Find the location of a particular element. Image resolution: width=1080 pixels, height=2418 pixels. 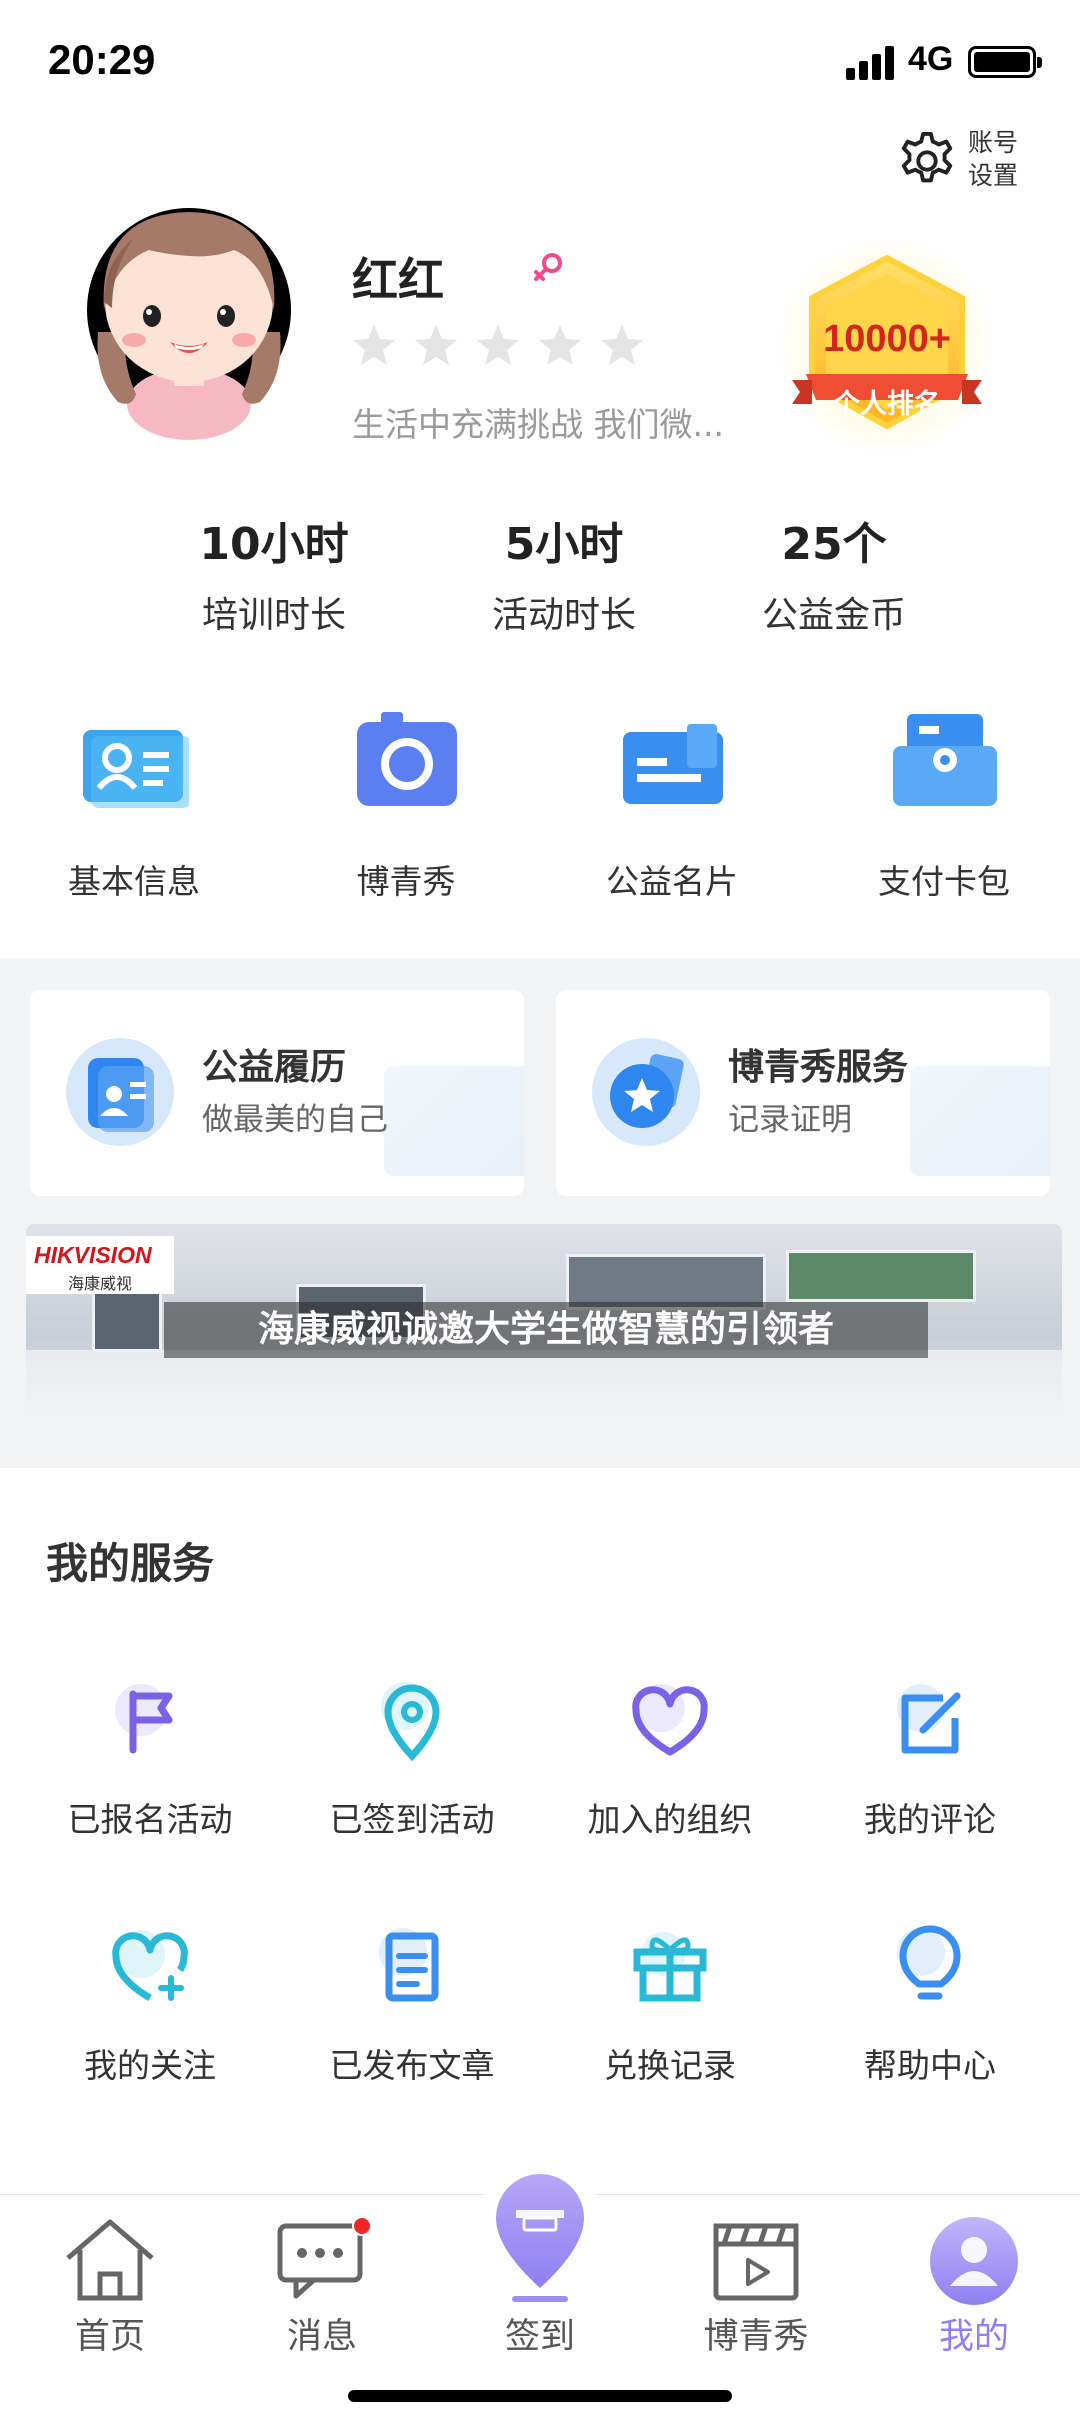

clapperboard-icon is located at coordinates (756, 2262).